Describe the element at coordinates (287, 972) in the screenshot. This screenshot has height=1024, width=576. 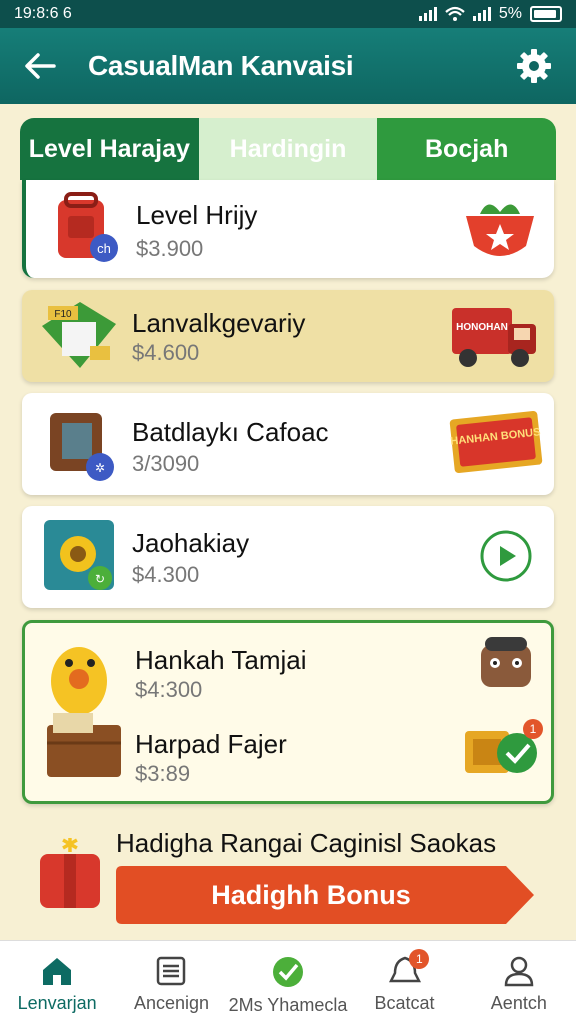
I see `check-badge-icon` at that location.